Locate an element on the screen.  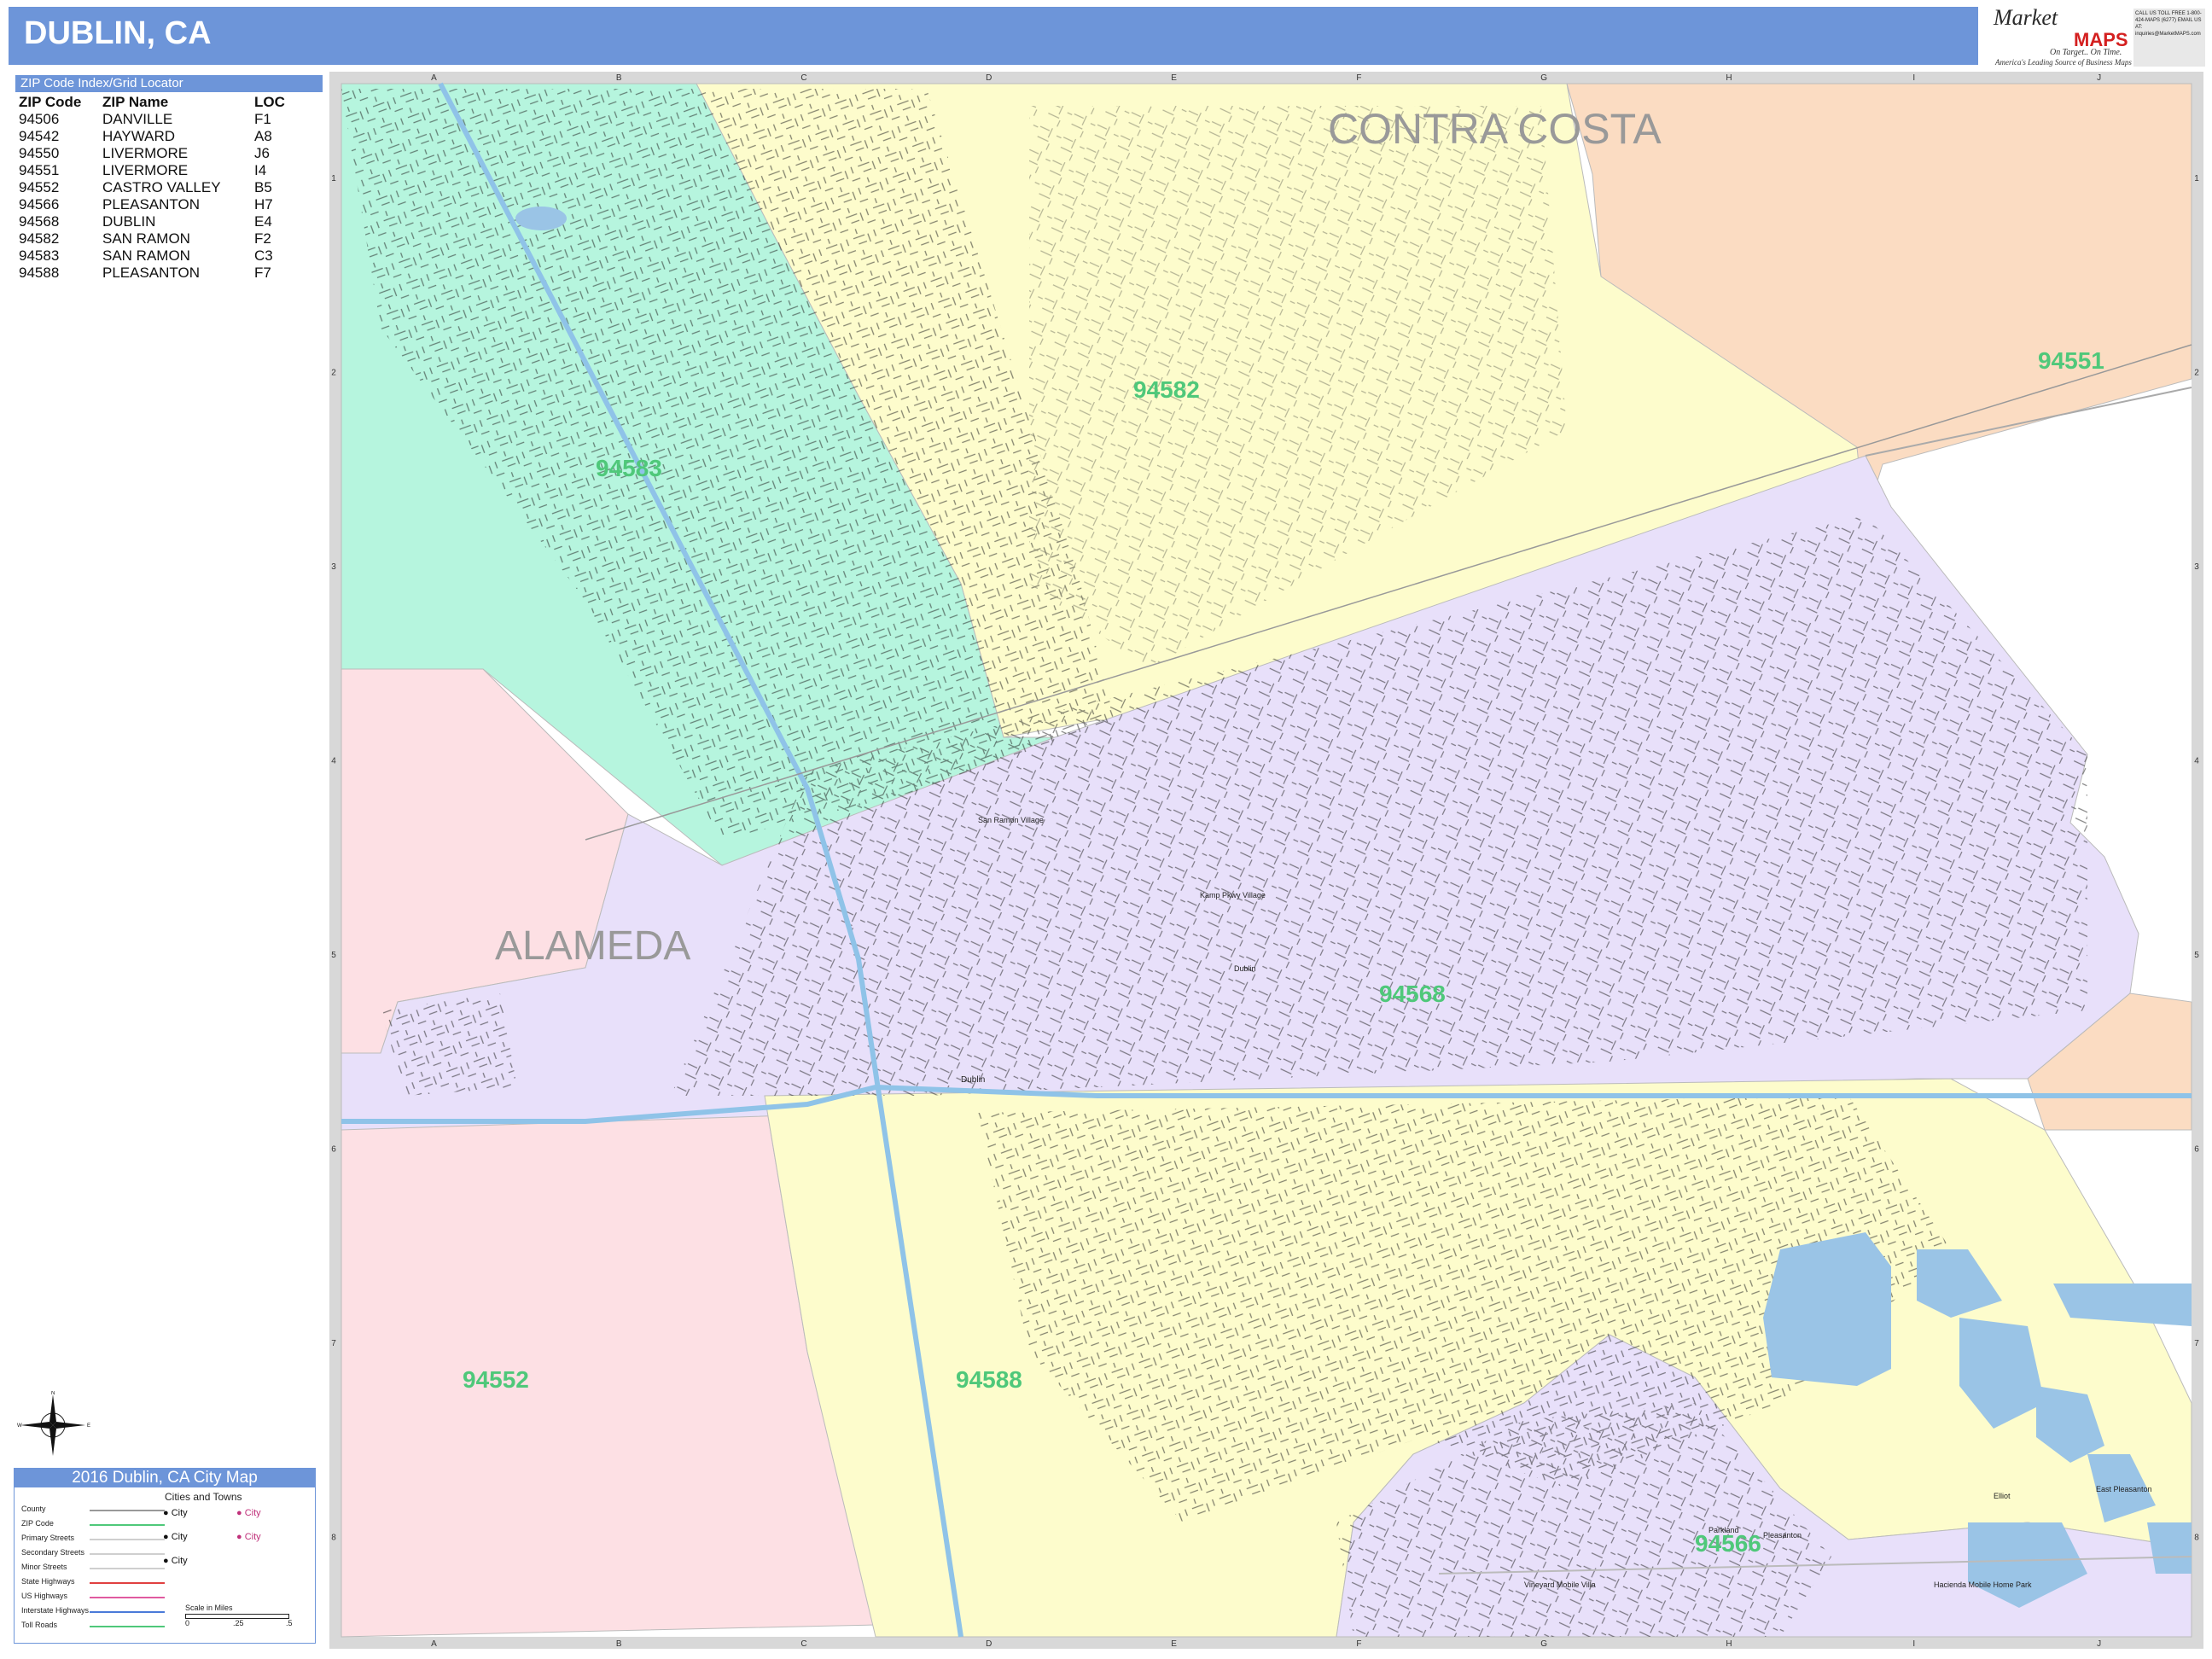
grid-col-label: H is located at coordinates (1729, 1644).